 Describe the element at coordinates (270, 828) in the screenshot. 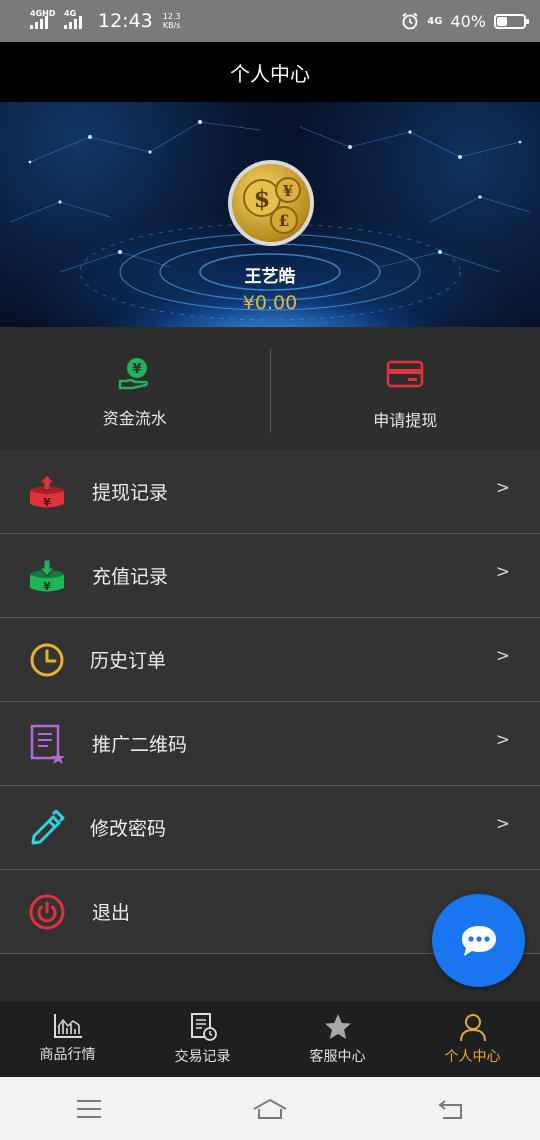

I see `menu-item-change-password: 修改密码 >` at that location.